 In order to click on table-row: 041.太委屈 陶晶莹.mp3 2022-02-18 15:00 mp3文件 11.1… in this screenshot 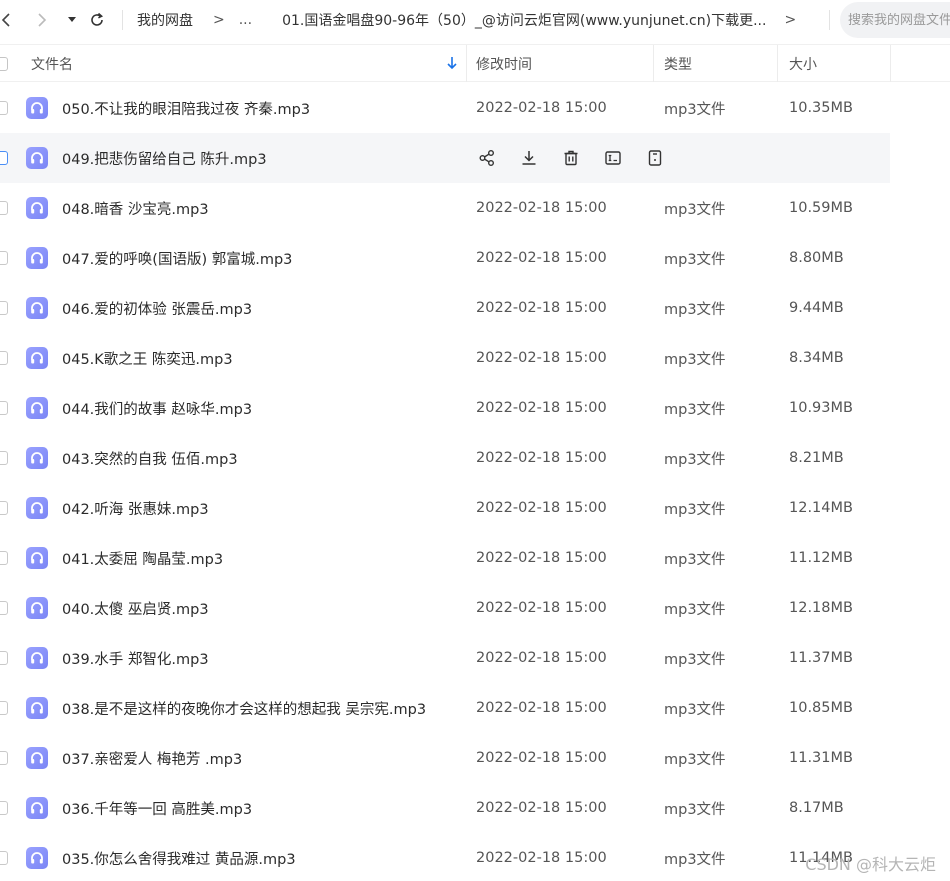, I will do `click(475, 558)`.